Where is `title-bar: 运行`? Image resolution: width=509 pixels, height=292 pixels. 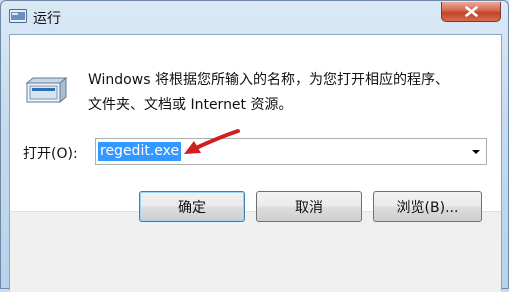
title-bar: 运行 is located at coordinates (255, 17).